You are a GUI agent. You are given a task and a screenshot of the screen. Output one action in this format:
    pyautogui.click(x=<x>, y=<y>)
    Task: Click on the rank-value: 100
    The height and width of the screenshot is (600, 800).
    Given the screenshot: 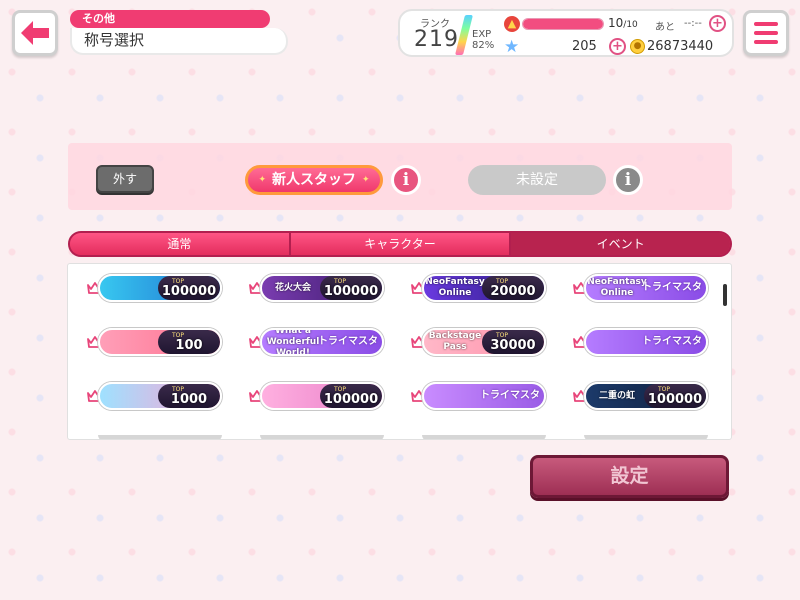 What is the action you would take?
    pyautogui.click(x=189, y=345)
    